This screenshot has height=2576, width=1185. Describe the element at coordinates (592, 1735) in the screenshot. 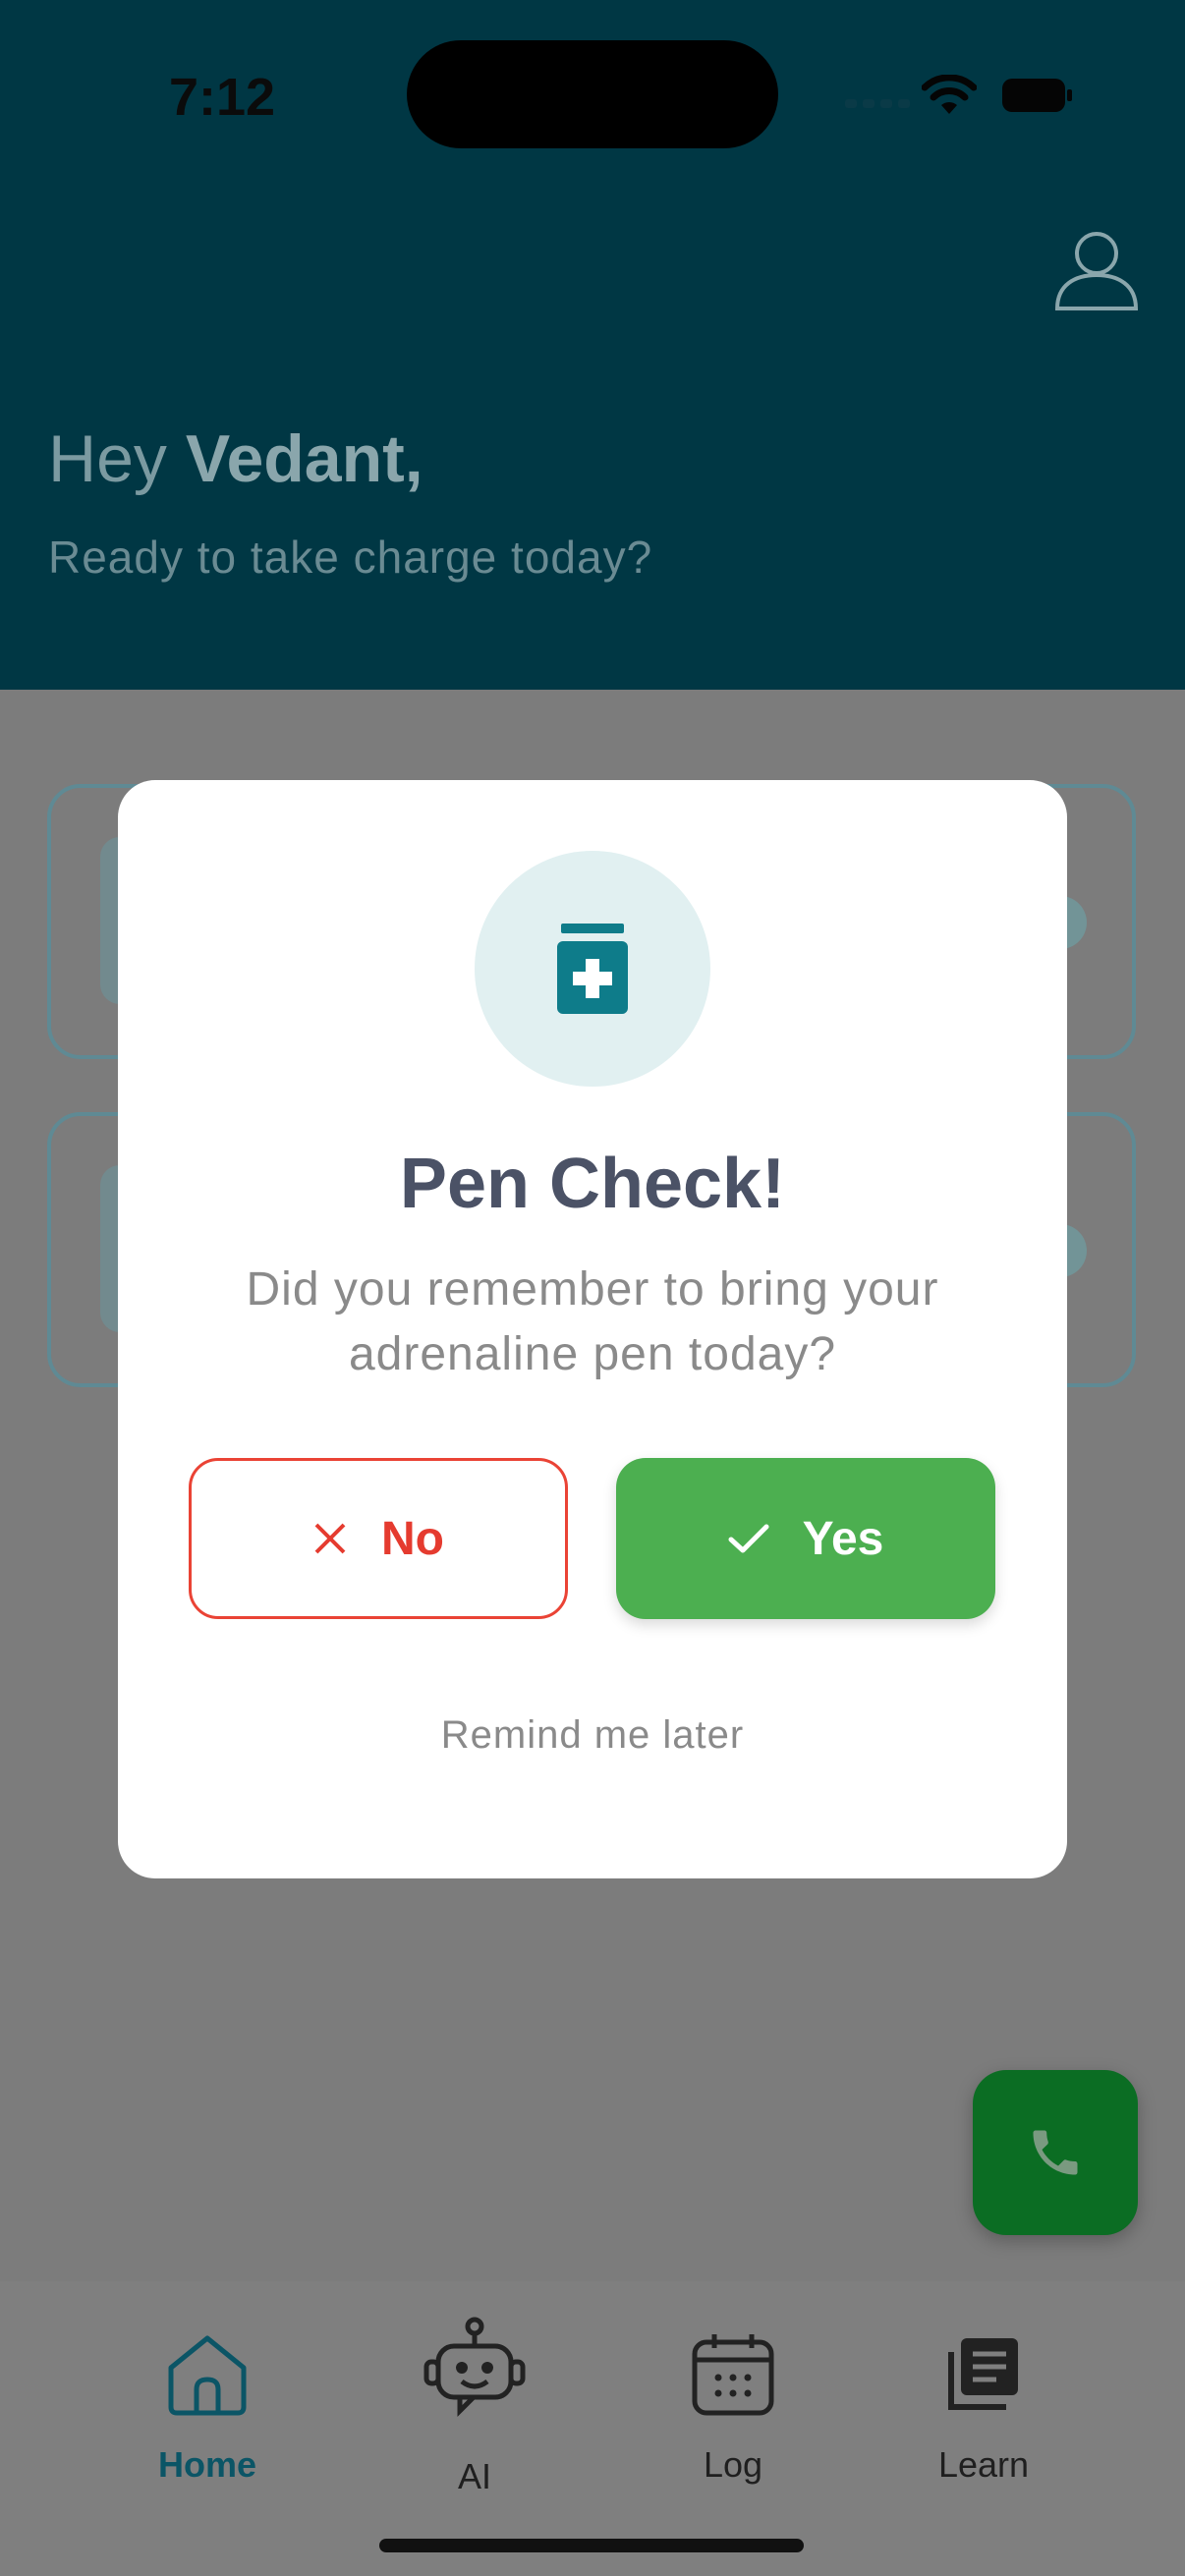

I see `remind-later-link: Remind me later` at that location.